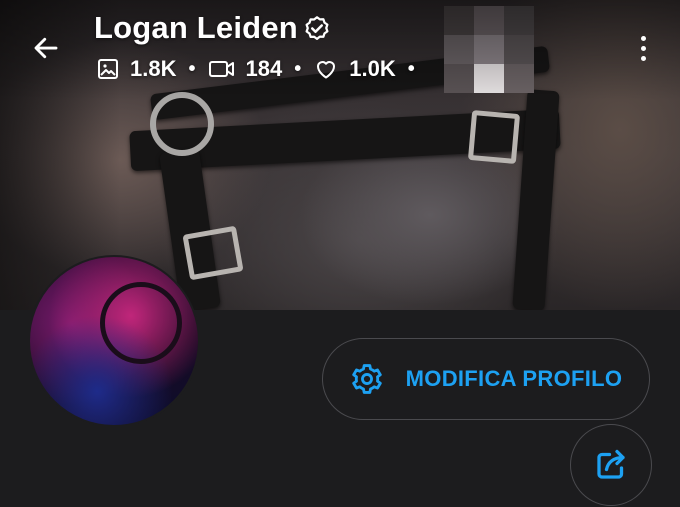 Image resolution: width=680 pixels, height=507 pixels. I want to click on share-button, so click(611, 465).